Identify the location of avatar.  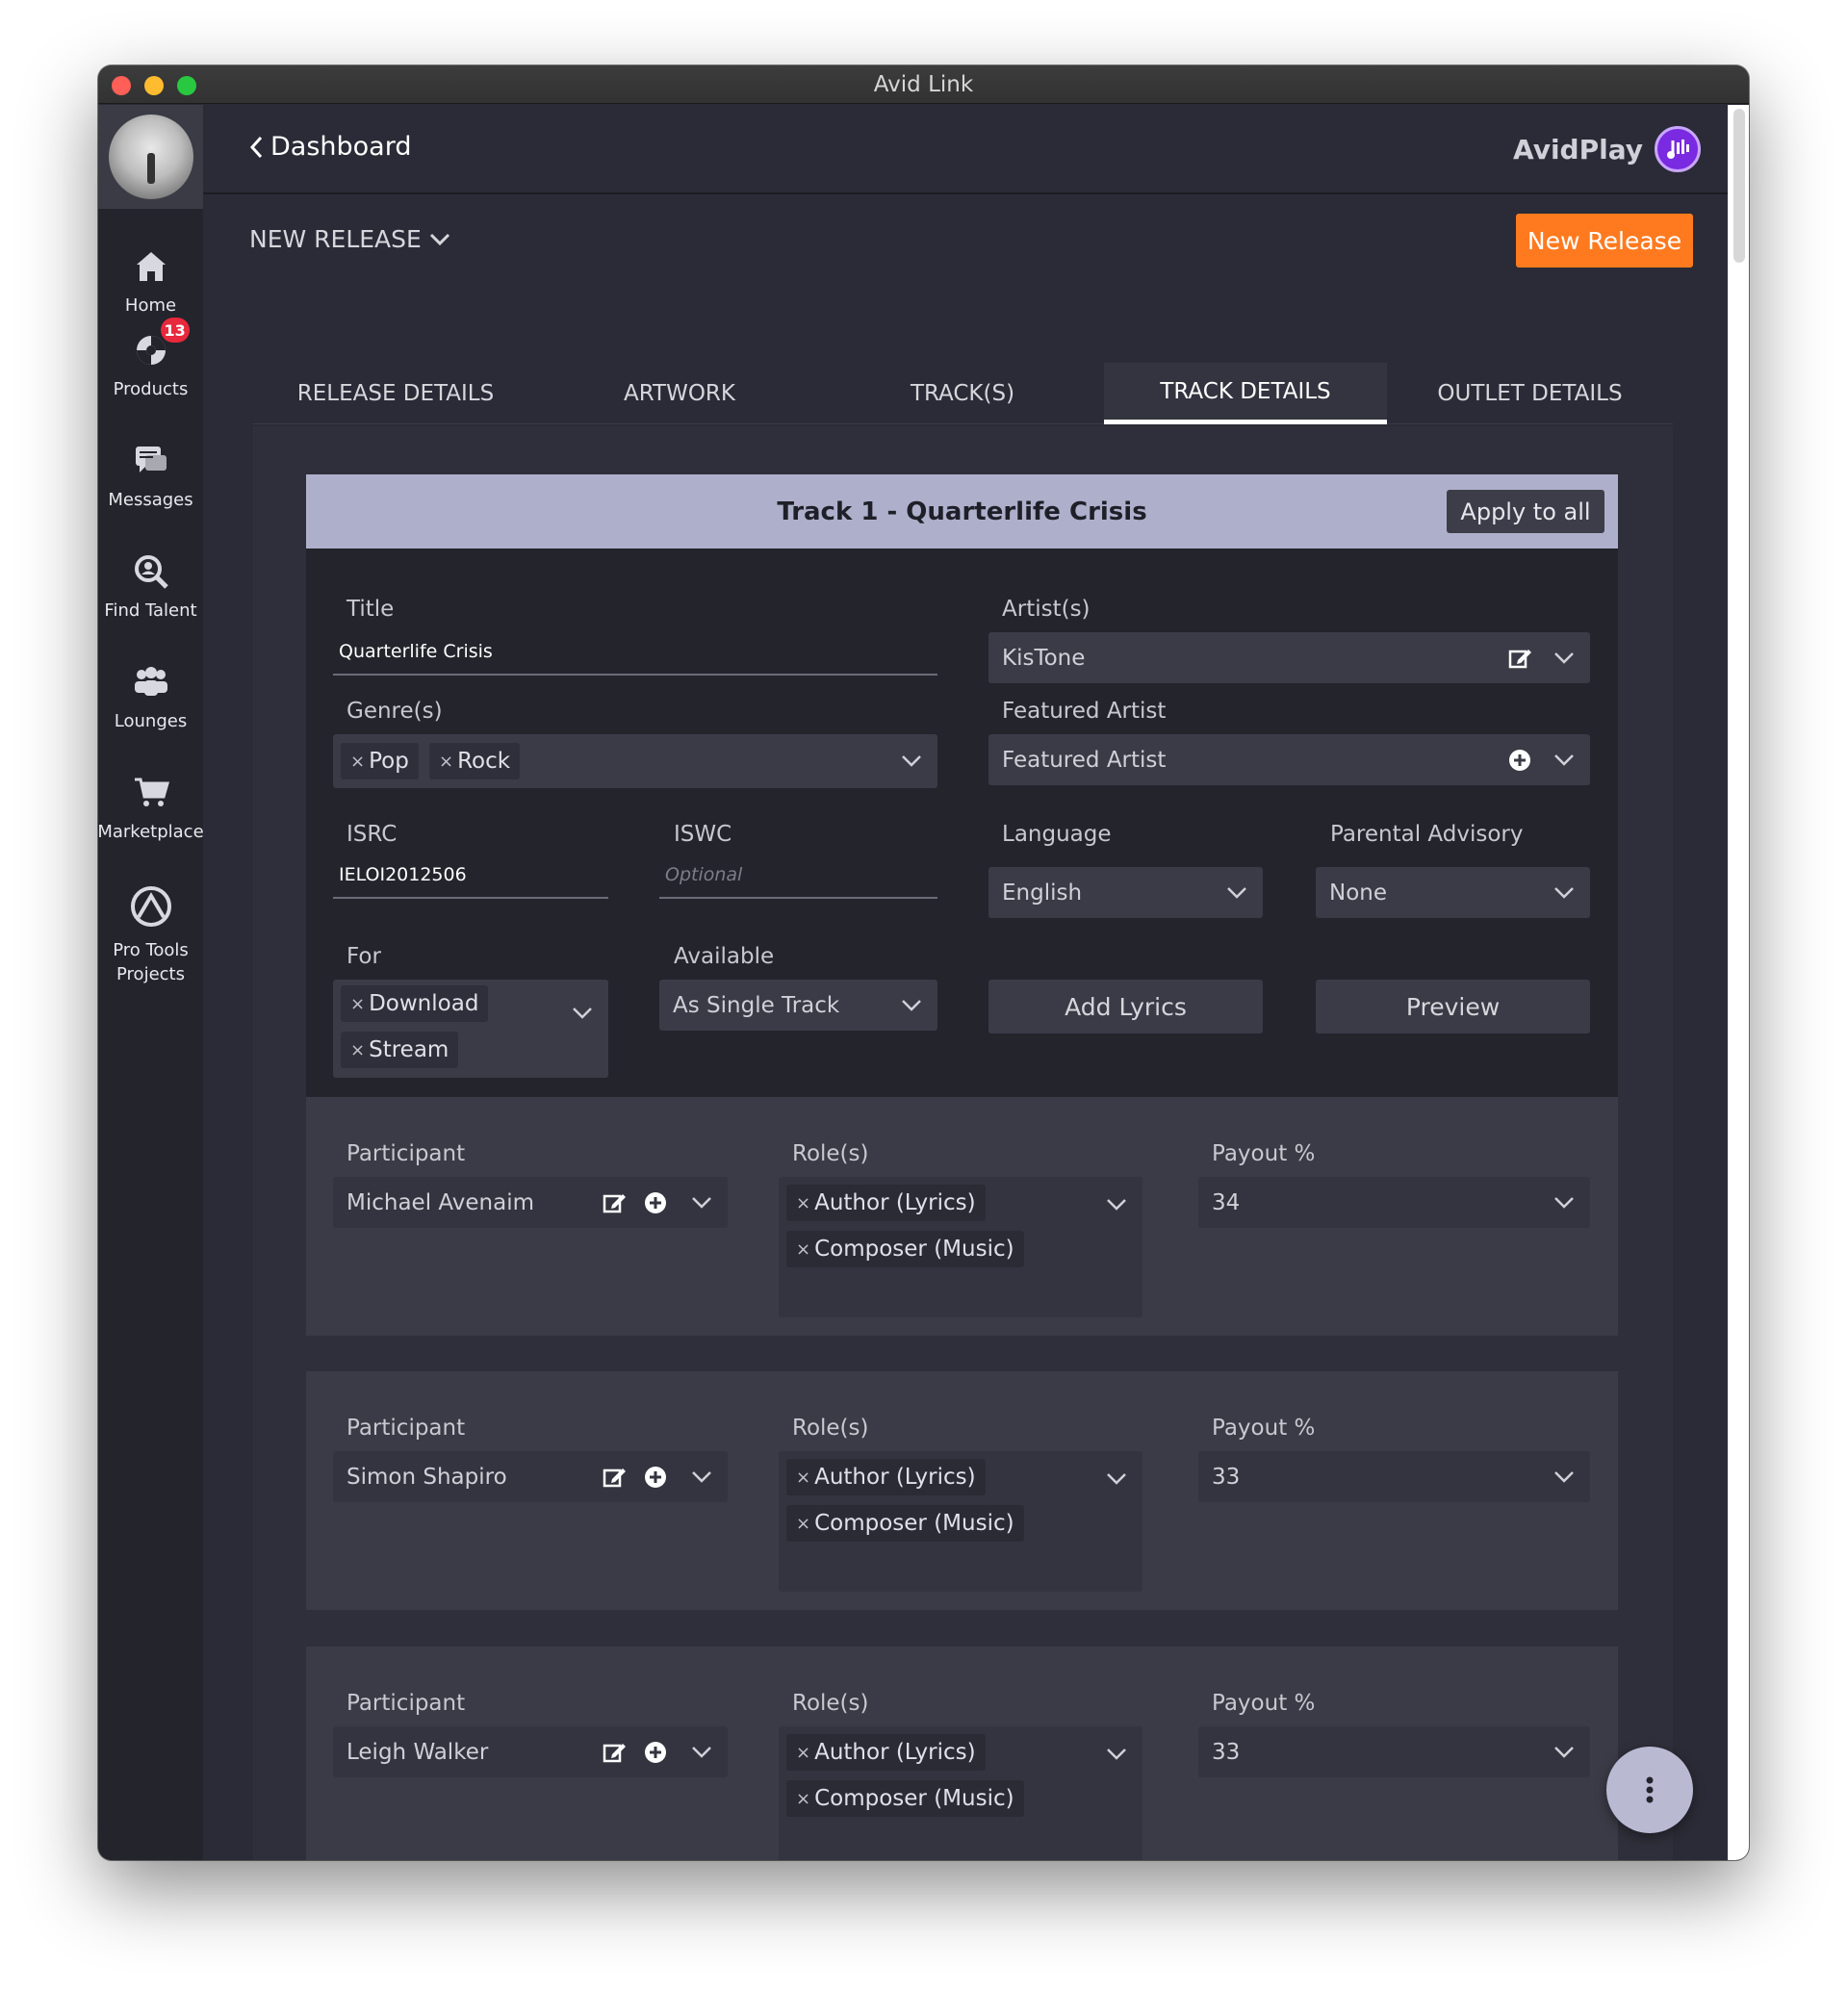
(150, 157).